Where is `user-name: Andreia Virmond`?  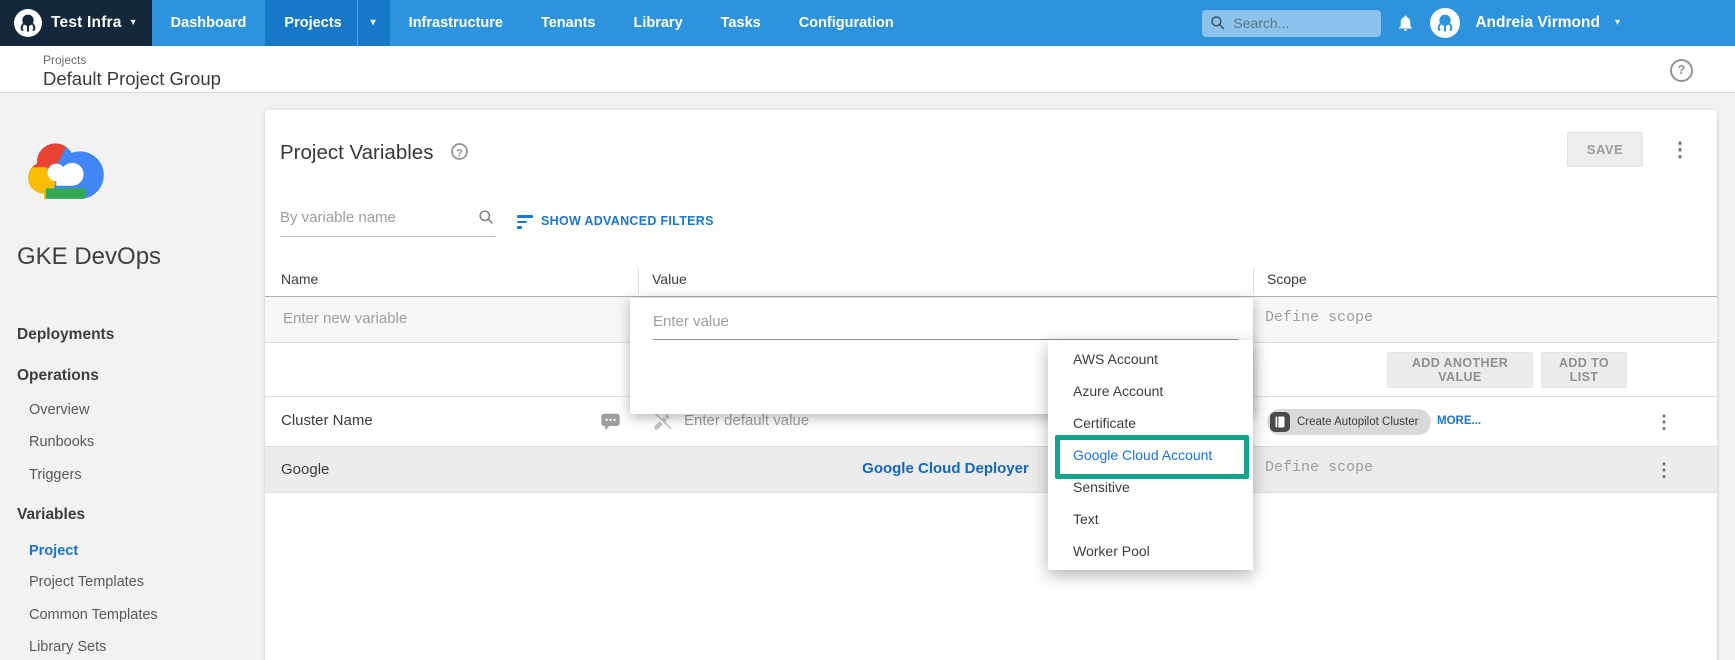 user-name: Andreia Virmond is located at coordinates (1537, 23).